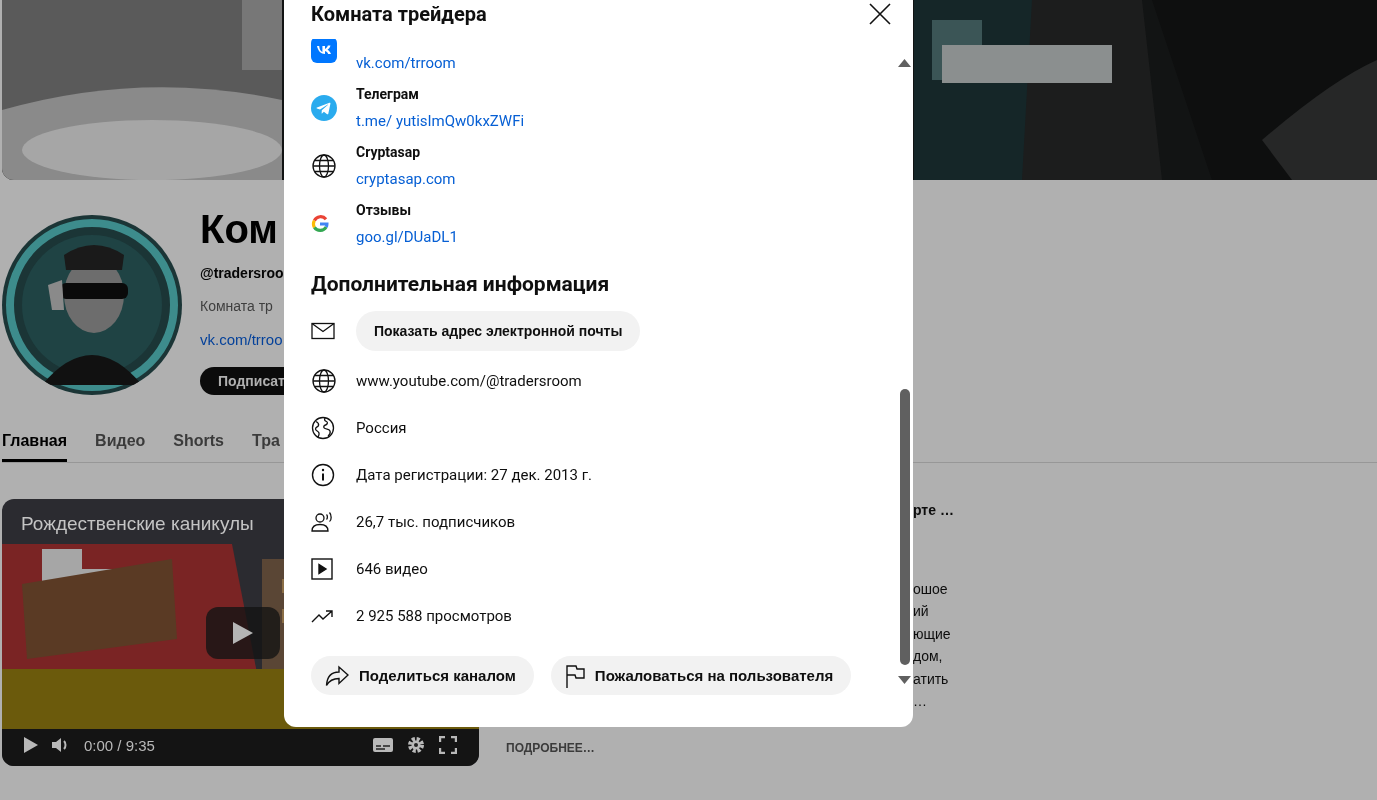 This screenshot has height=800, width=1377. Describe the element at coordinates (436, 521) in the screenshot. I see `channel-detail: 26,7 тыс. подписчиков` at that location.